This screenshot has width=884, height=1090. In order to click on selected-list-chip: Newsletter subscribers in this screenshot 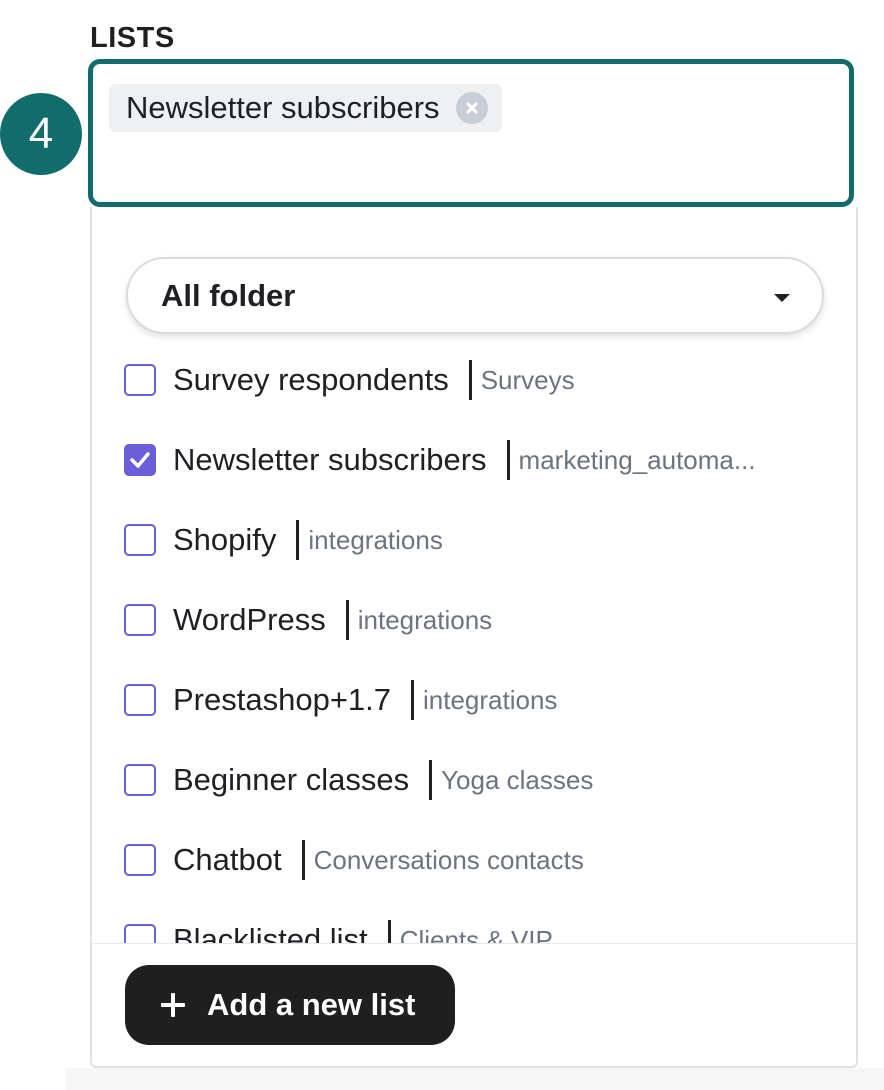, I will do `click(305, 108)`.